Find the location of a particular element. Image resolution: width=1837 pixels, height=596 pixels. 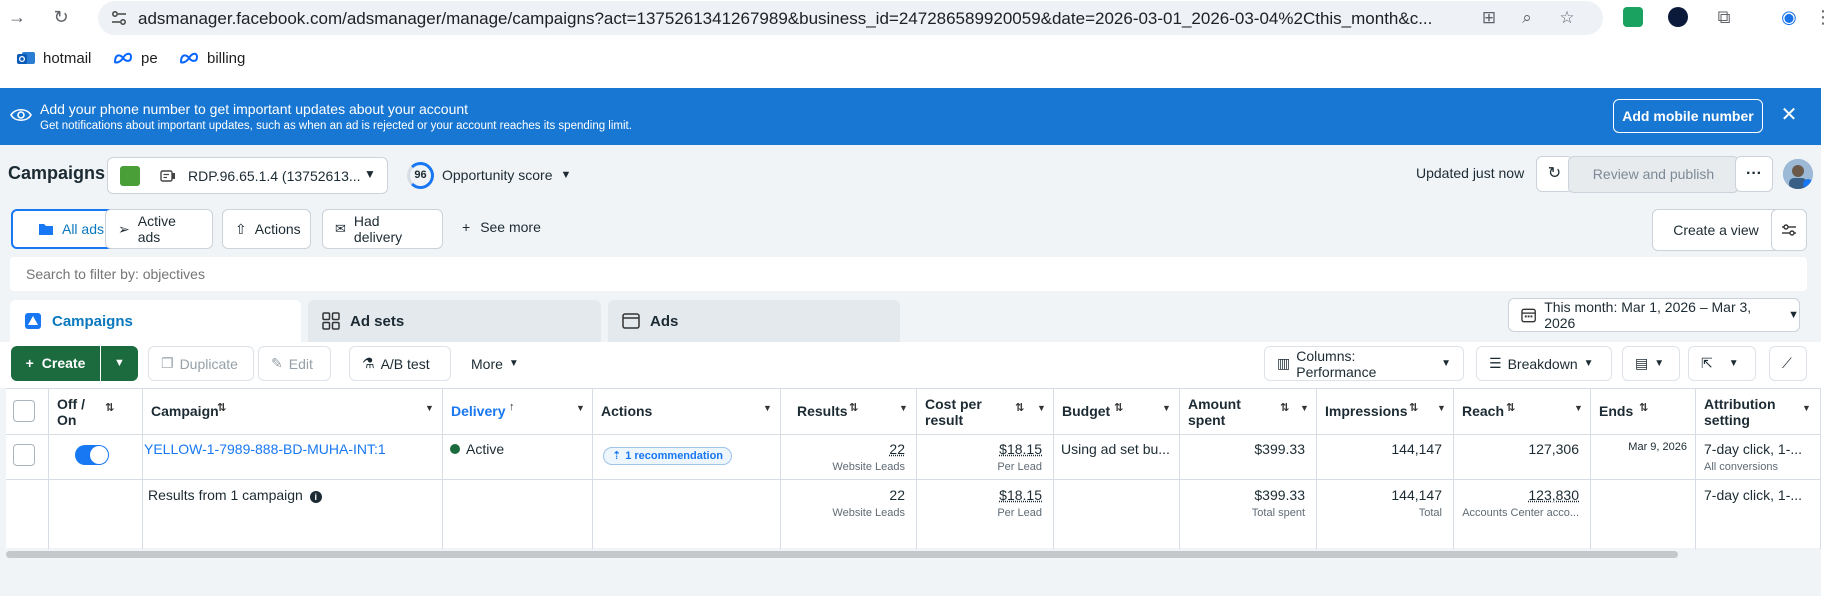

columns-label: Columns: Performance is located at coordinates (1336, 363).